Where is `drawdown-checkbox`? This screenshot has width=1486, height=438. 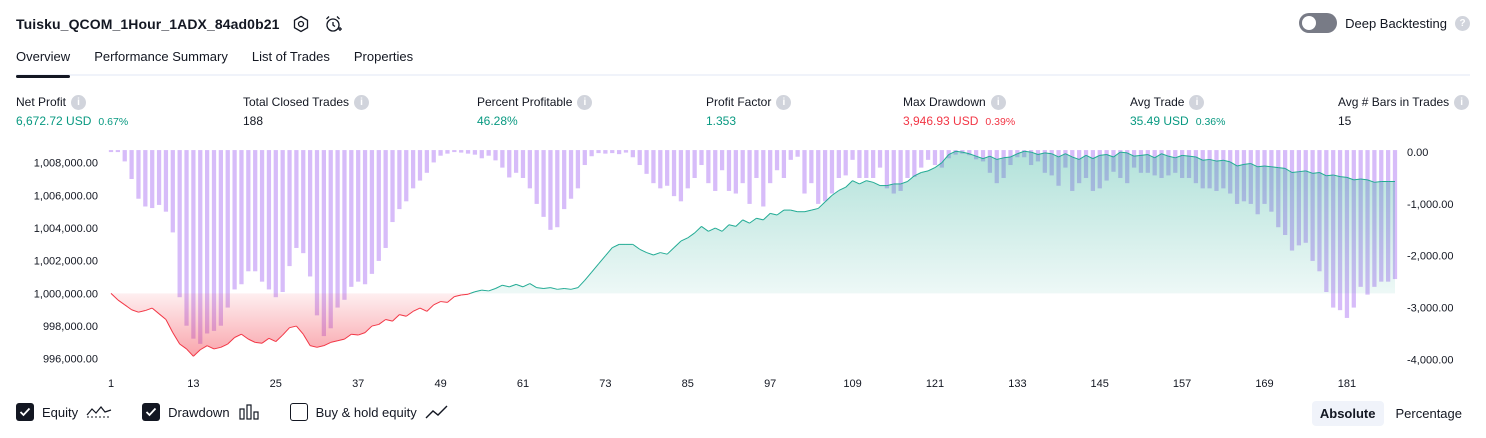 drawdown-checkbox is located at coordinates (151, 412).